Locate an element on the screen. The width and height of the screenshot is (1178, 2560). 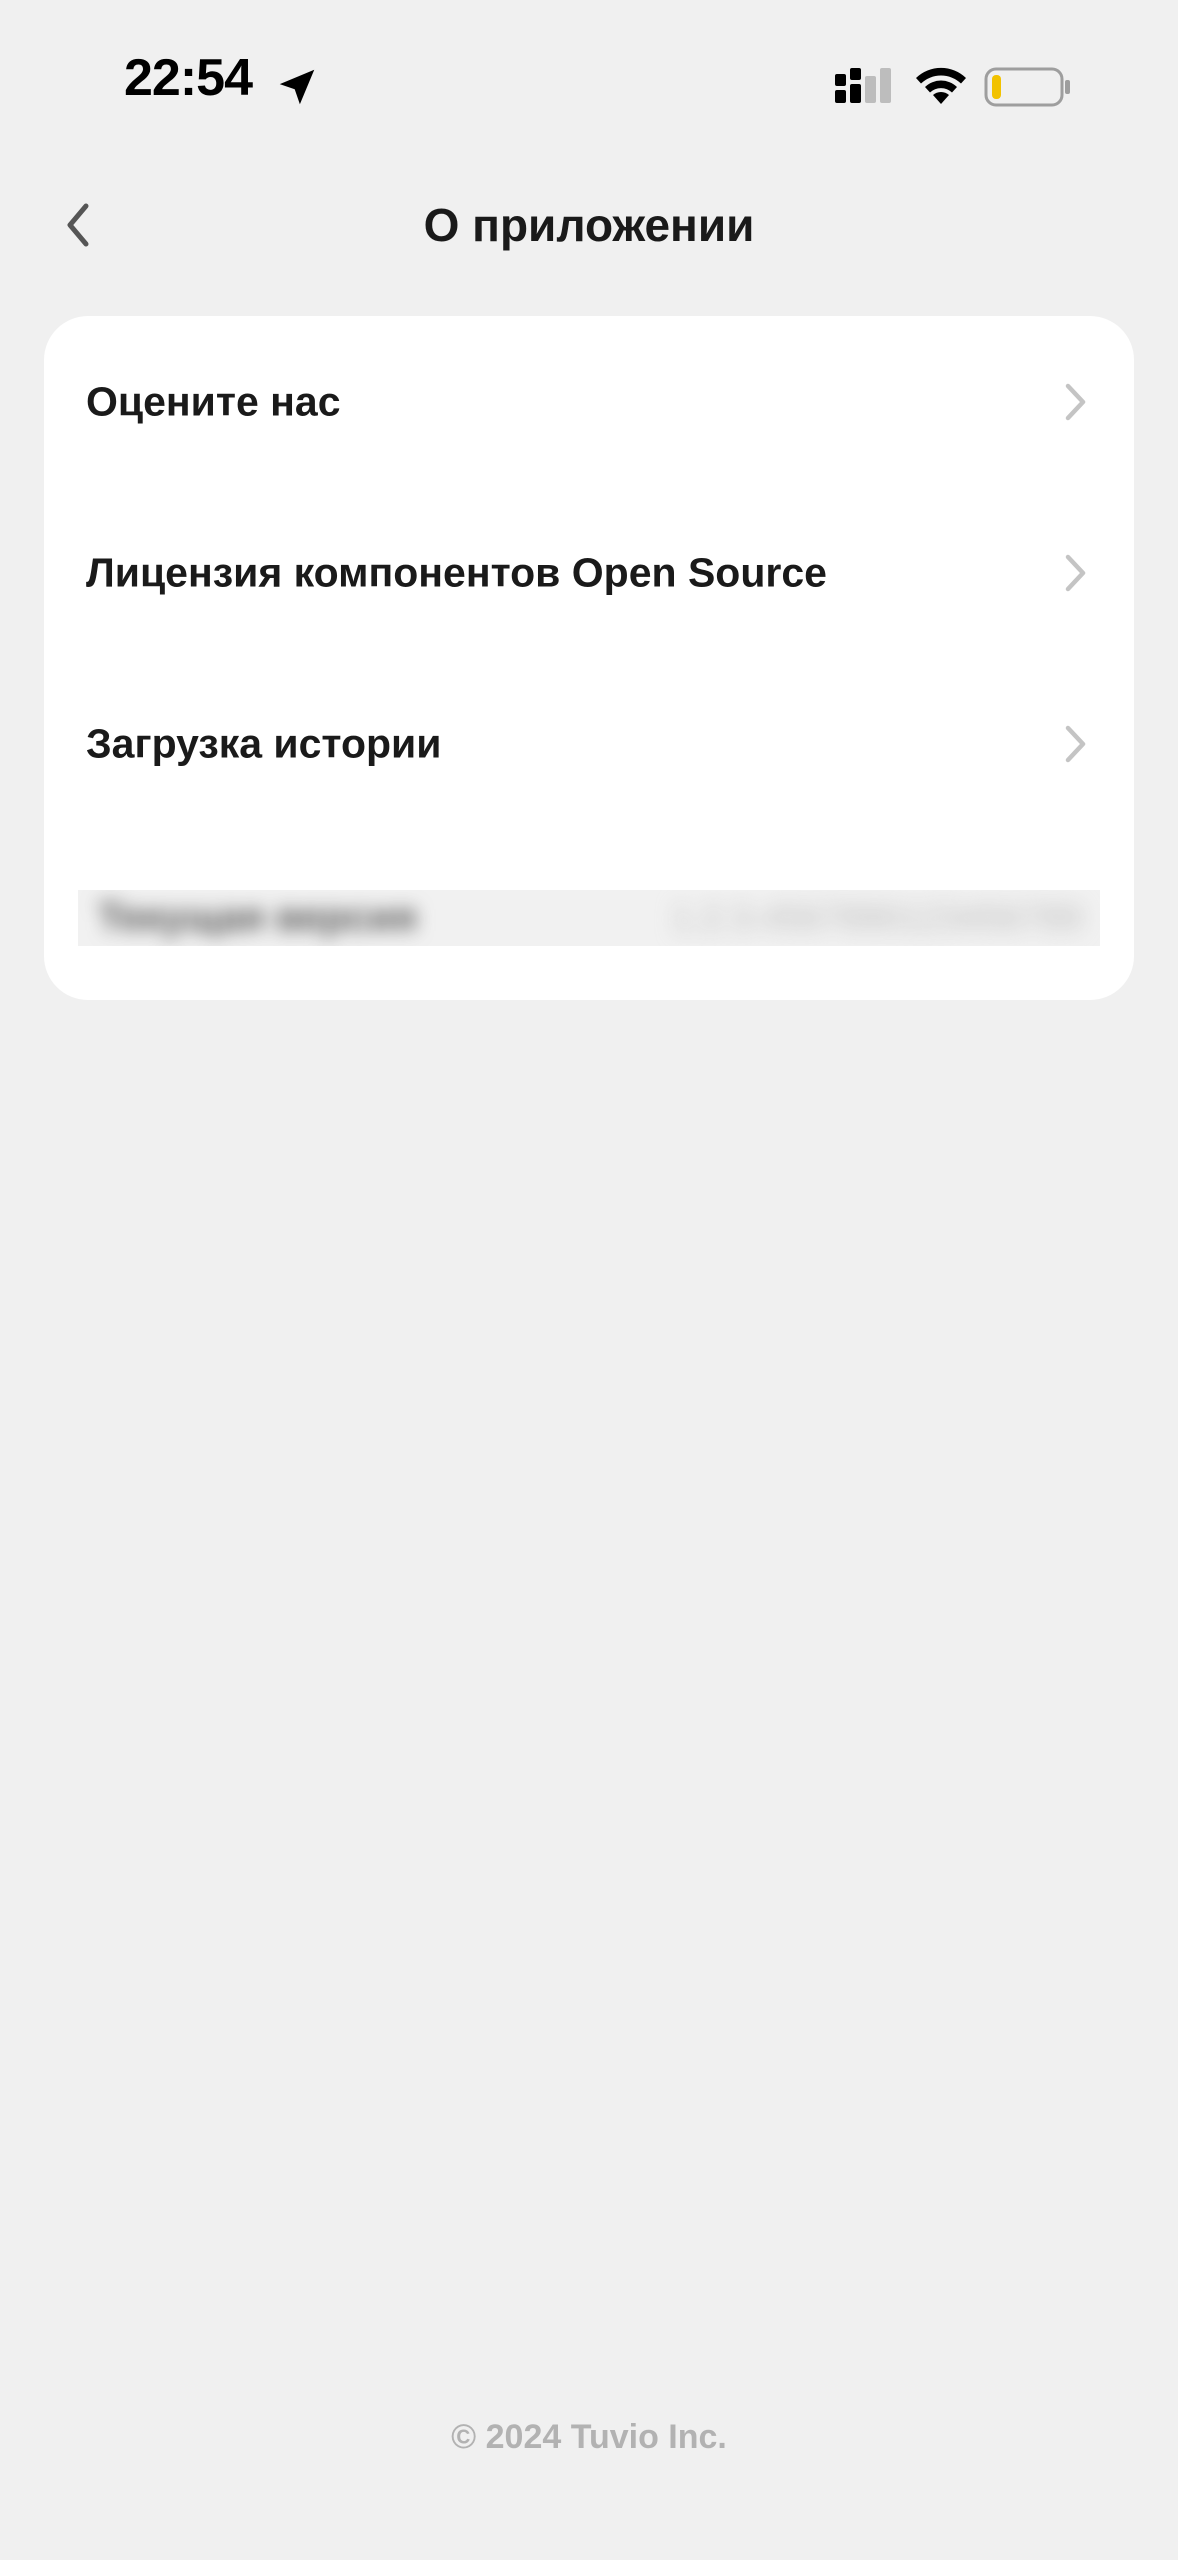
rate-us-item: Оцените нас is located at coordinates (589, 401).